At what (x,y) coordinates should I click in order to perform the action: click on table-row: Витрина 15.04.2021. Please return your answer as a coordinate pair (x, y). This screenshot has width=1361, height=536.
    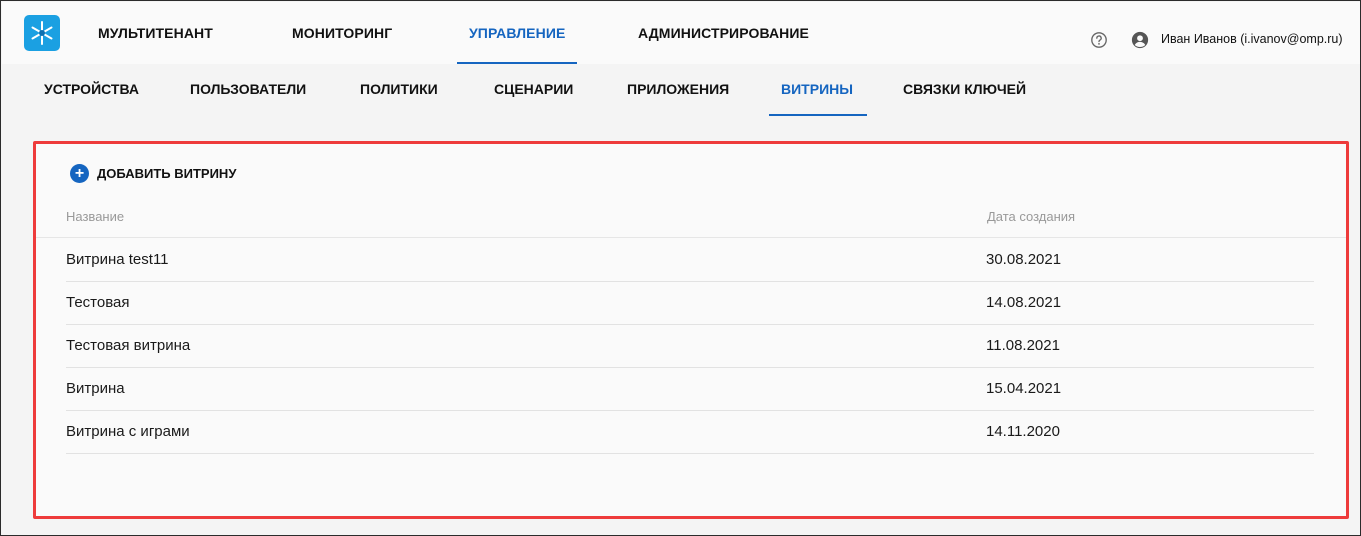
    Looking at the image, I should click on (690, 389).